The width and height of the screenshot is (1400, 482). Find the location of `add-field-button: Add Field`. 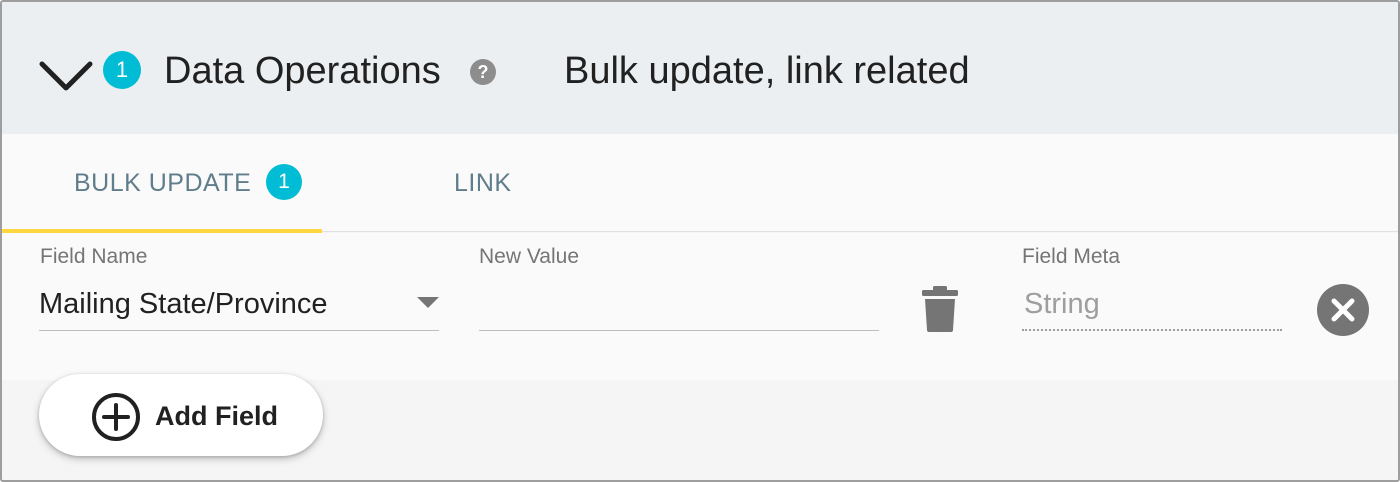

add-field-button: Add Field is located at coordinates (181, 415).